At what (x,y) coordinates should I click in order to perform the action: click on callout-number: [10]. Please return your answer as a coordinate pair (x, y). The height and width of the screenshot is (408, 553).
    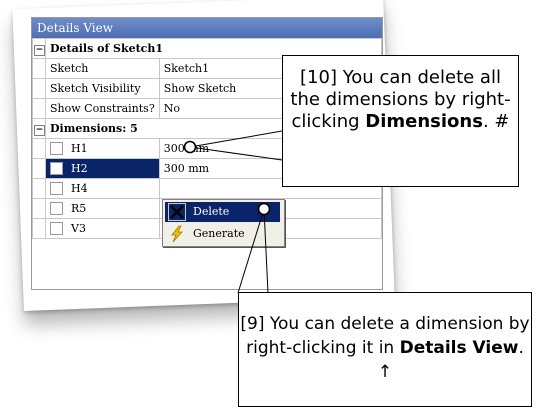
    Looking at the image, I should click on (318, 77).